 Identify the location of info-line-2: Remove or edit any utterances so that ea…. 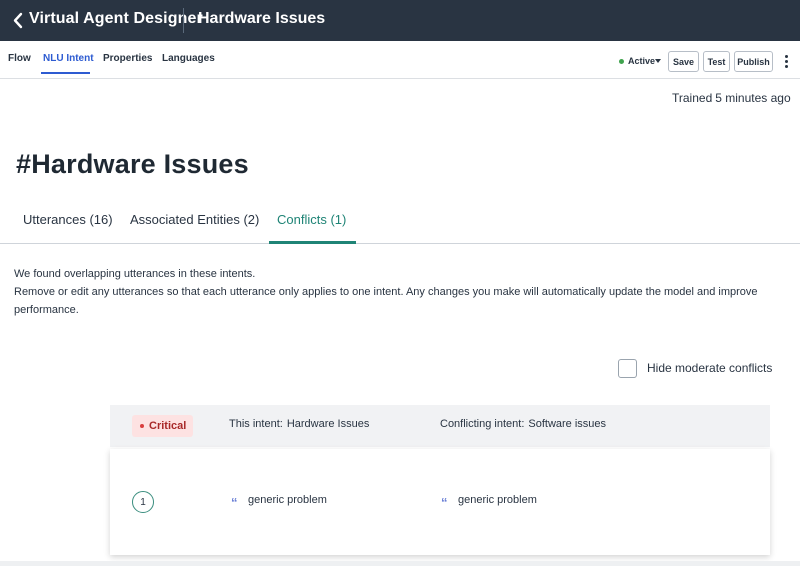
(386, 301).